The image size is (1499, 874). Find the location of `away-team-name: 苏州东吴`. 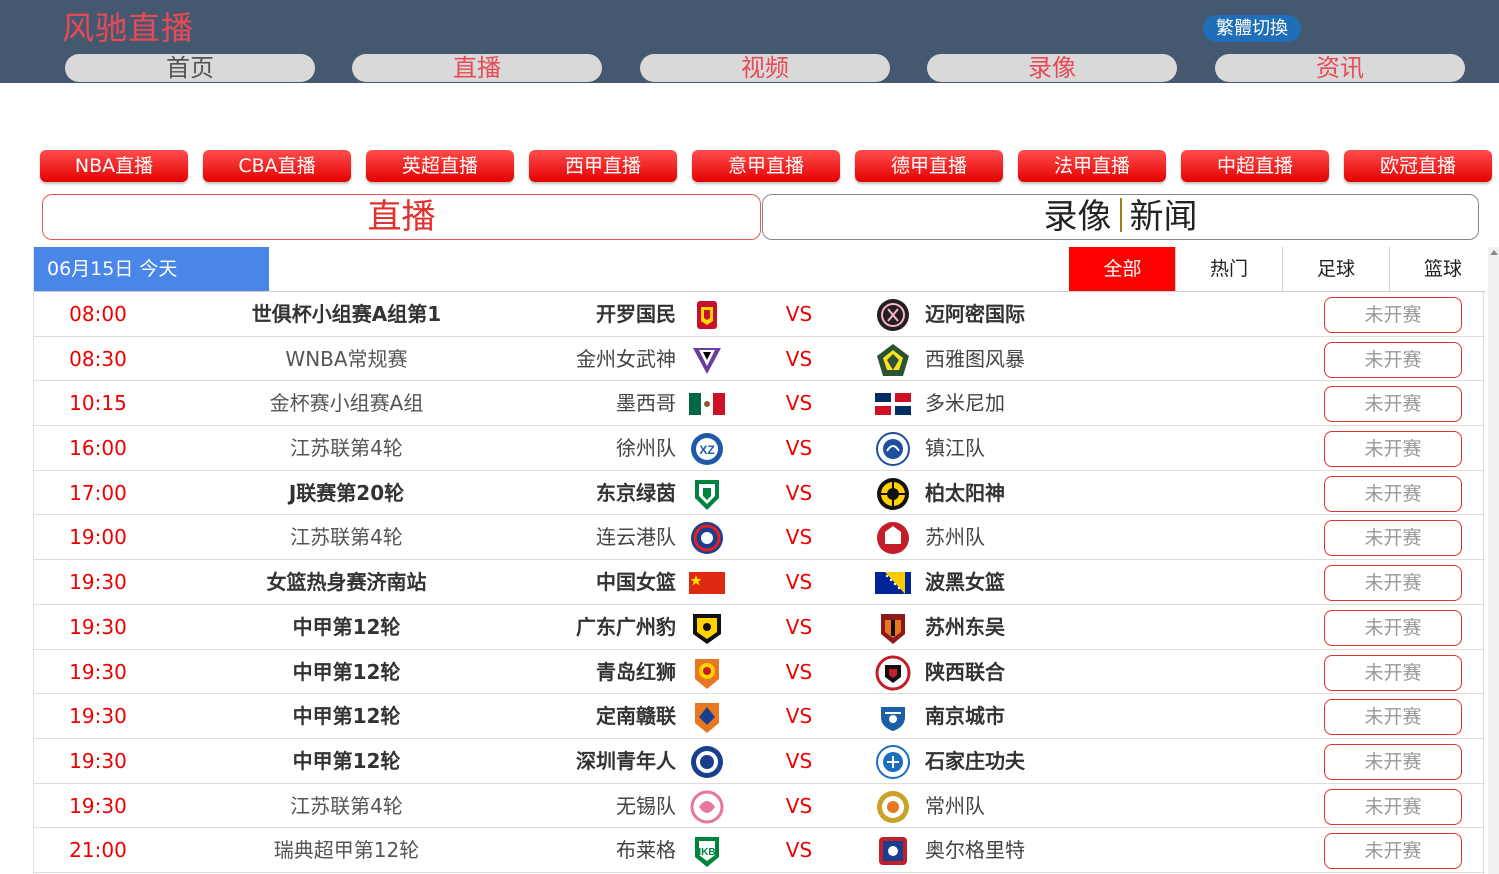

away-team-name: 苏州东吴 is located at coordinates (965, 626).